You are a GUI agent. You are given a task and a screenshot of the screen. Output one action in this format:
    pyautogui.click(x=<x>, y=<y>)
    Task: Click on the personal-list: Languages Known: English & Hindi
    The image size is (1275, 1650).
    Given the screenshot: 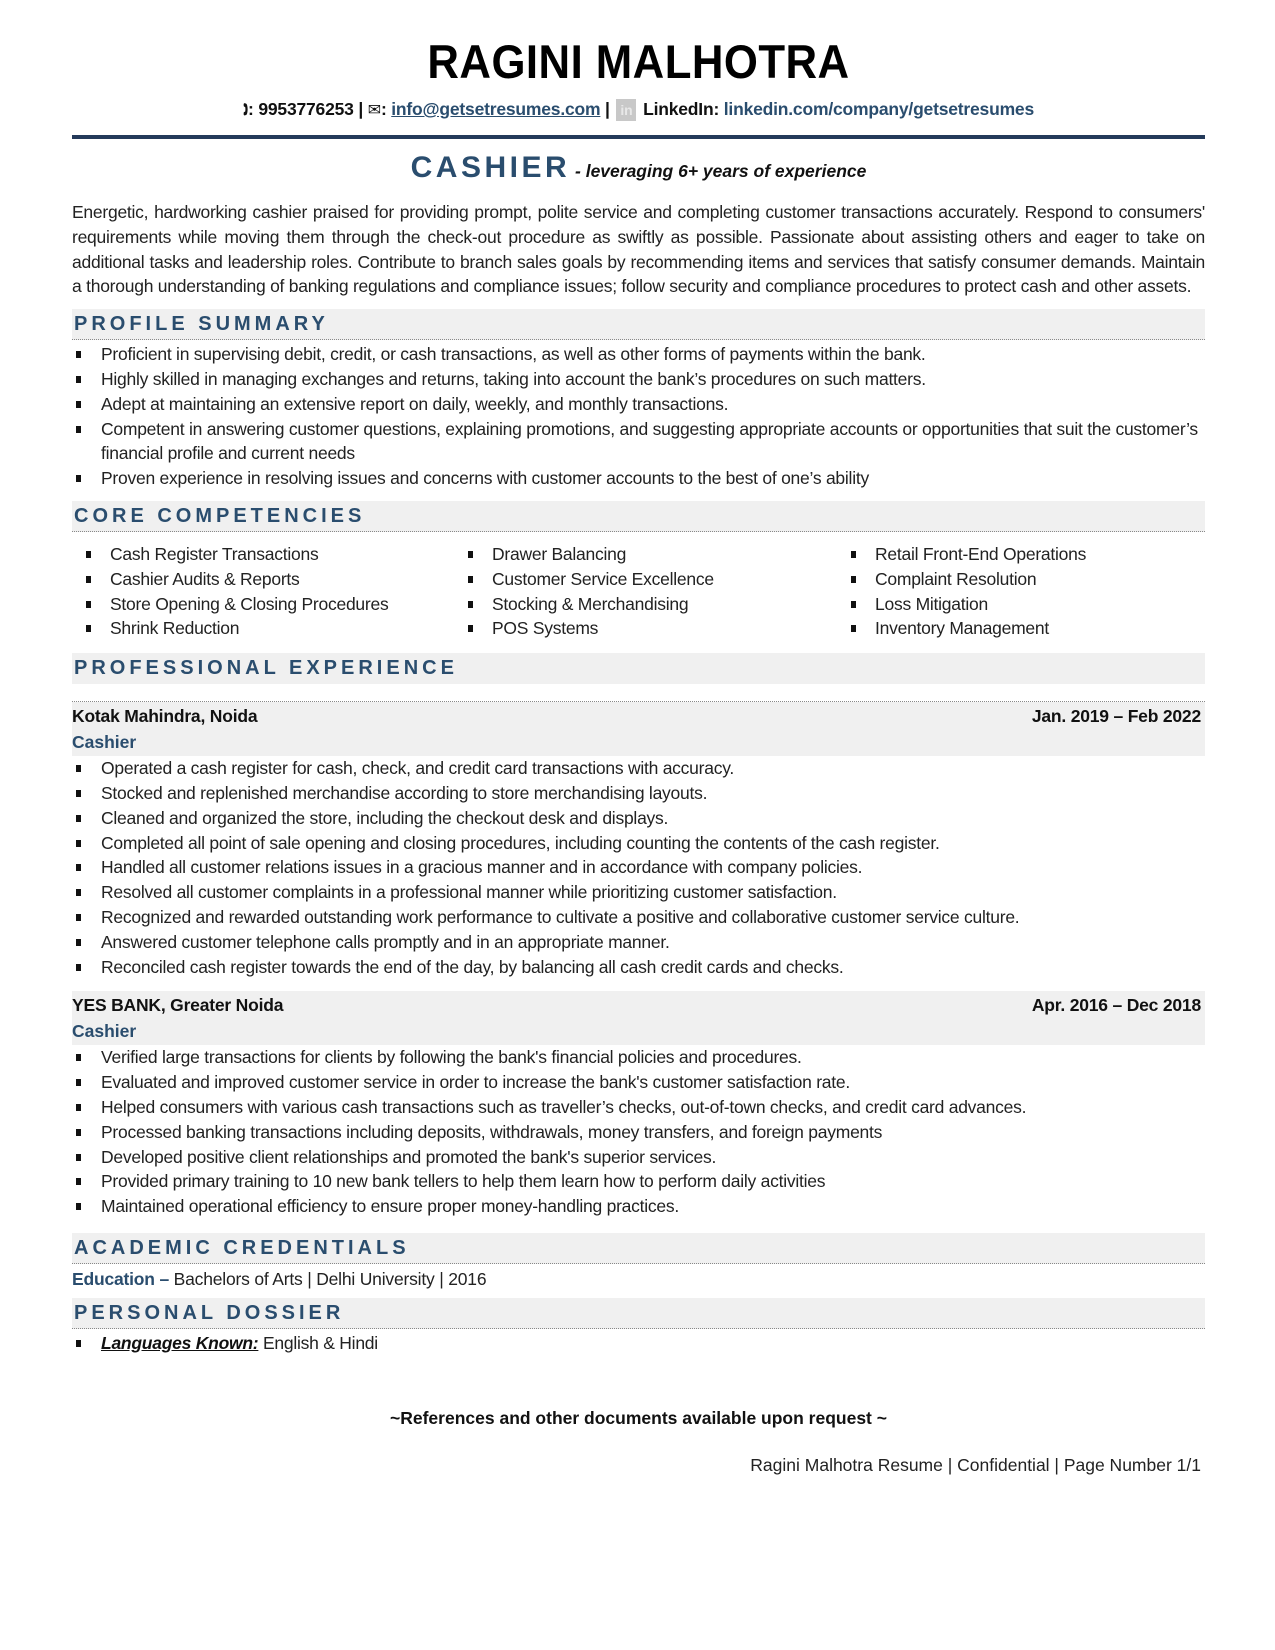 What is the action you would take?
    pyautogui.click(x=638, y=1343)
    